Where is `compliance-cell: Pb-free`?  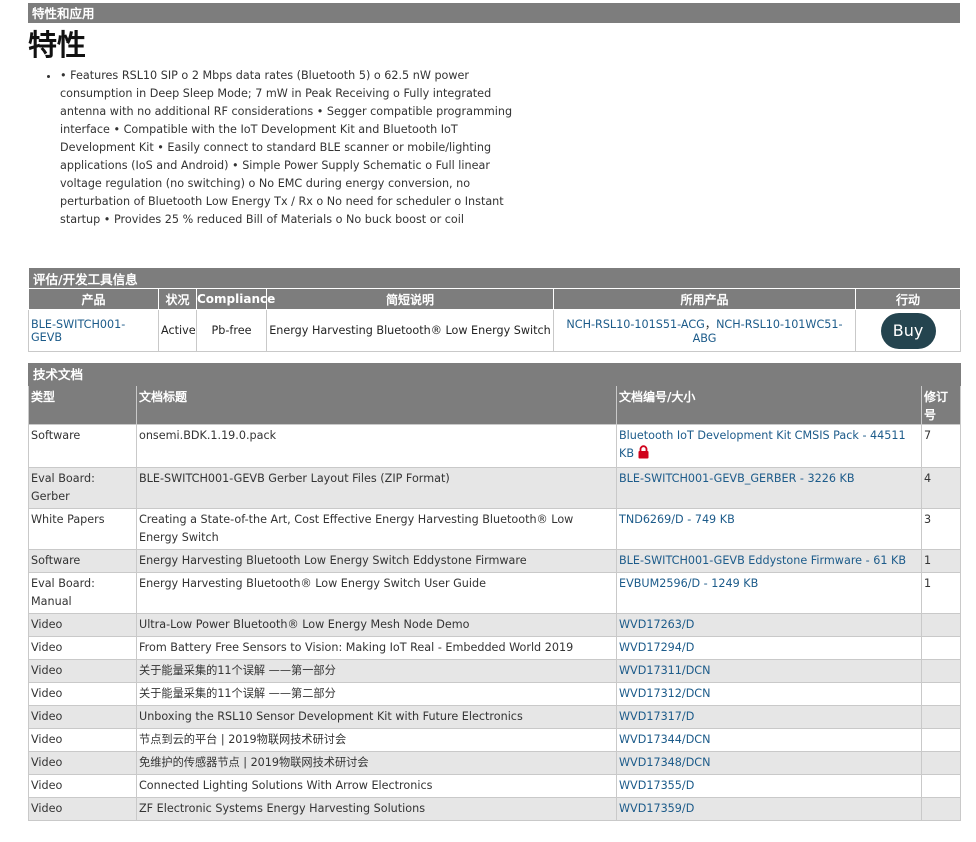 compliance-cell: Pb-free is located at coordinates (231, 330).